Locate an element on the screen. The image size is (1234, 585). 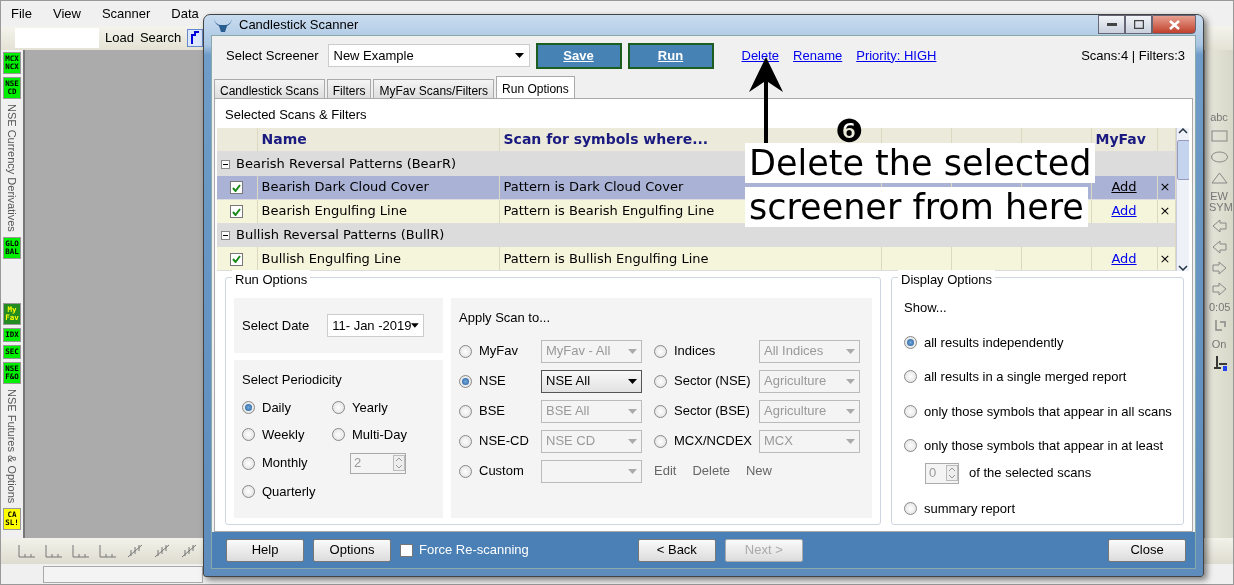
radio-label: all results independently is located at coordinates (994, 342).